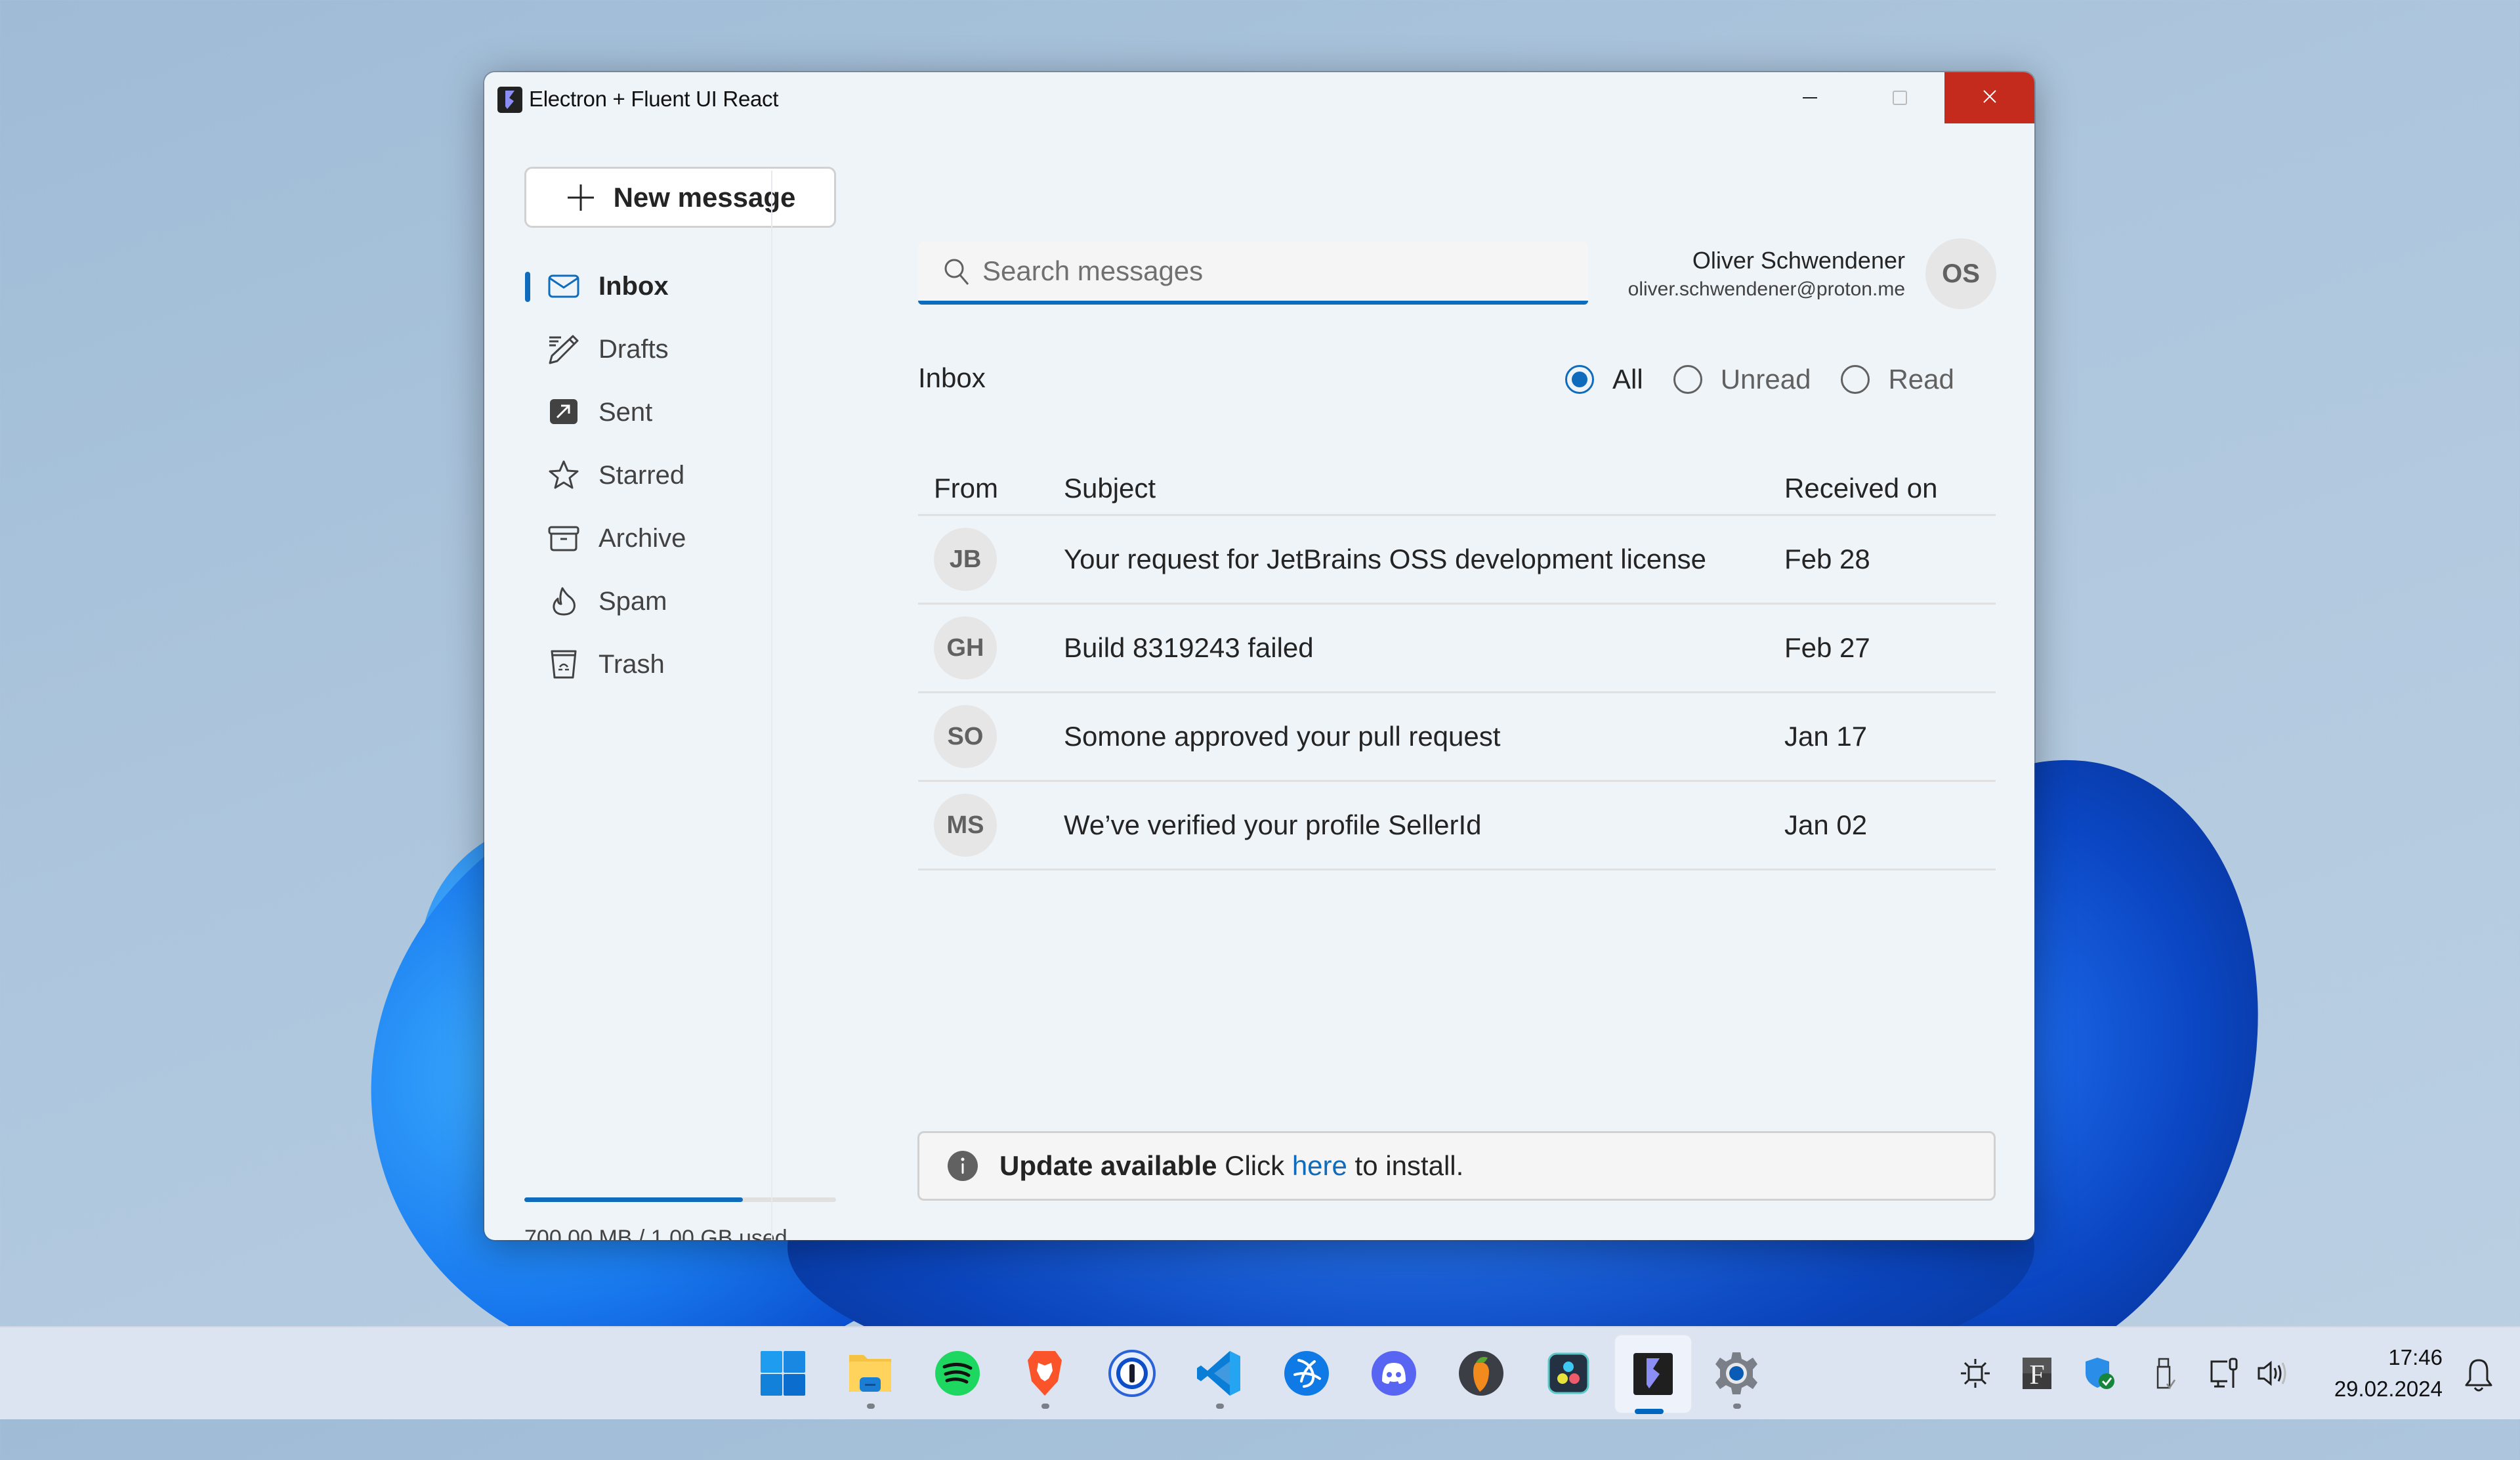  What do you see at coordinates (963, 1166) in the screenshot?
I see `info-icon` at bounding box center [963, 1166].